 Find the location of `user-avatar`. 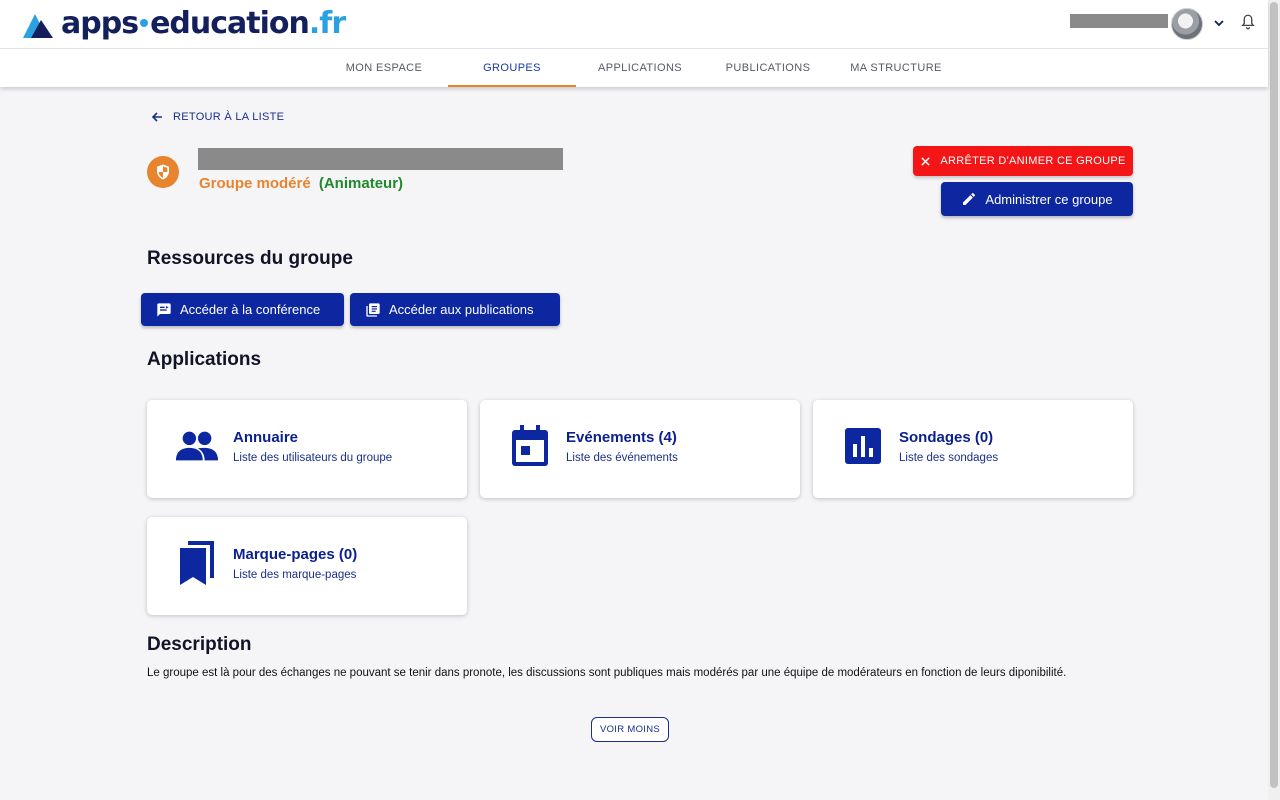

user-avatar is located at coordinates (1187, 24).